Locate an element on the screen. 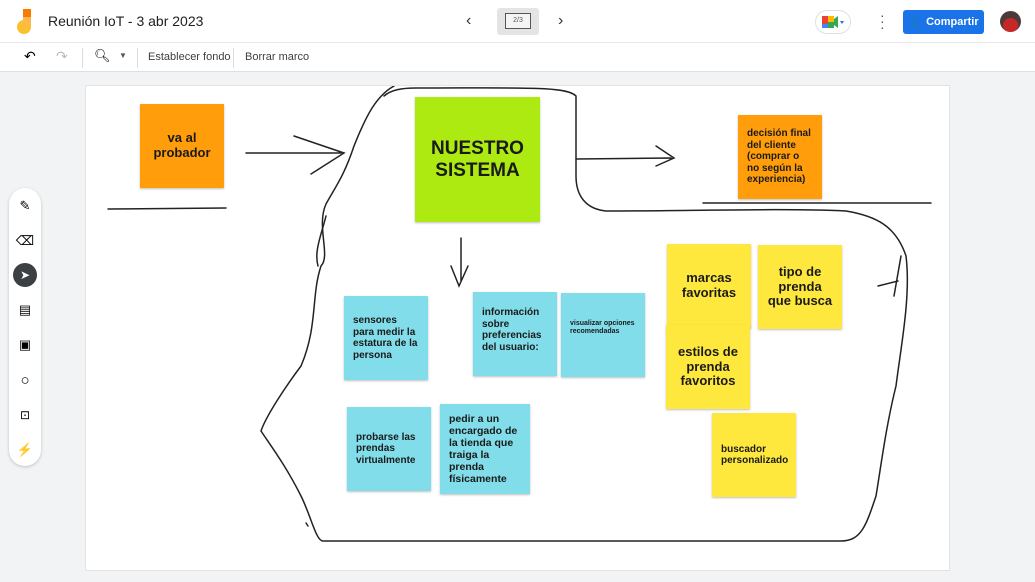 The image size is (1035, 582). zoom-dropdown-icon: ▼ is located at coordinates (123, 55).